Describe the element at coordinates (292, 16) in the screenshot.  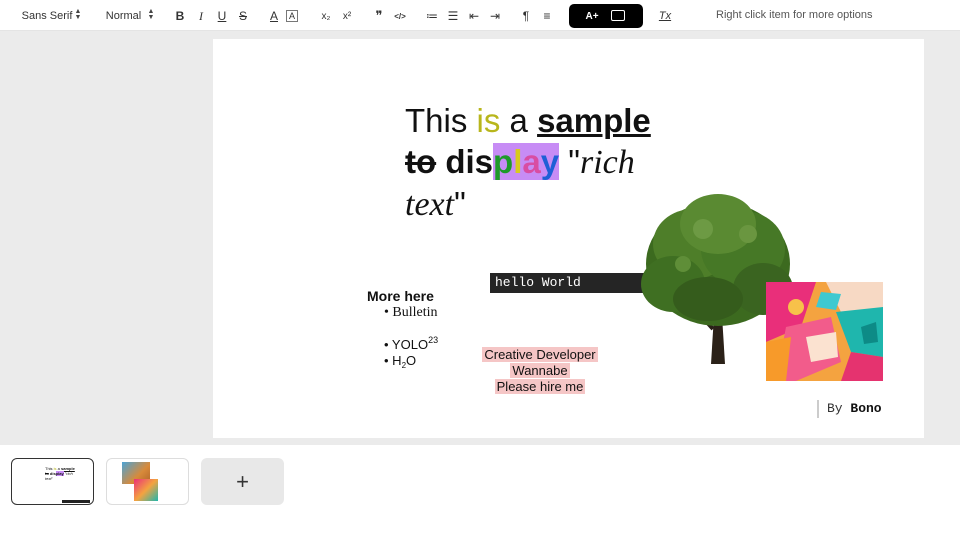
I see `highlight-color-icon: A` at that location.